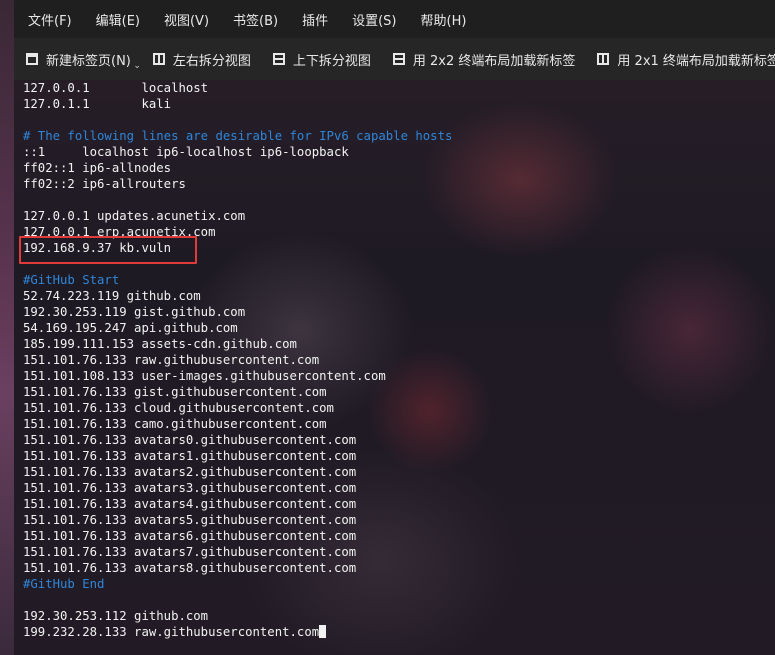  I want to click on menu-bar: 文件(F) 编辑(E) 视图(V) 书签(B) 插件 设置(S) 帮助(H), so click(394, 19).